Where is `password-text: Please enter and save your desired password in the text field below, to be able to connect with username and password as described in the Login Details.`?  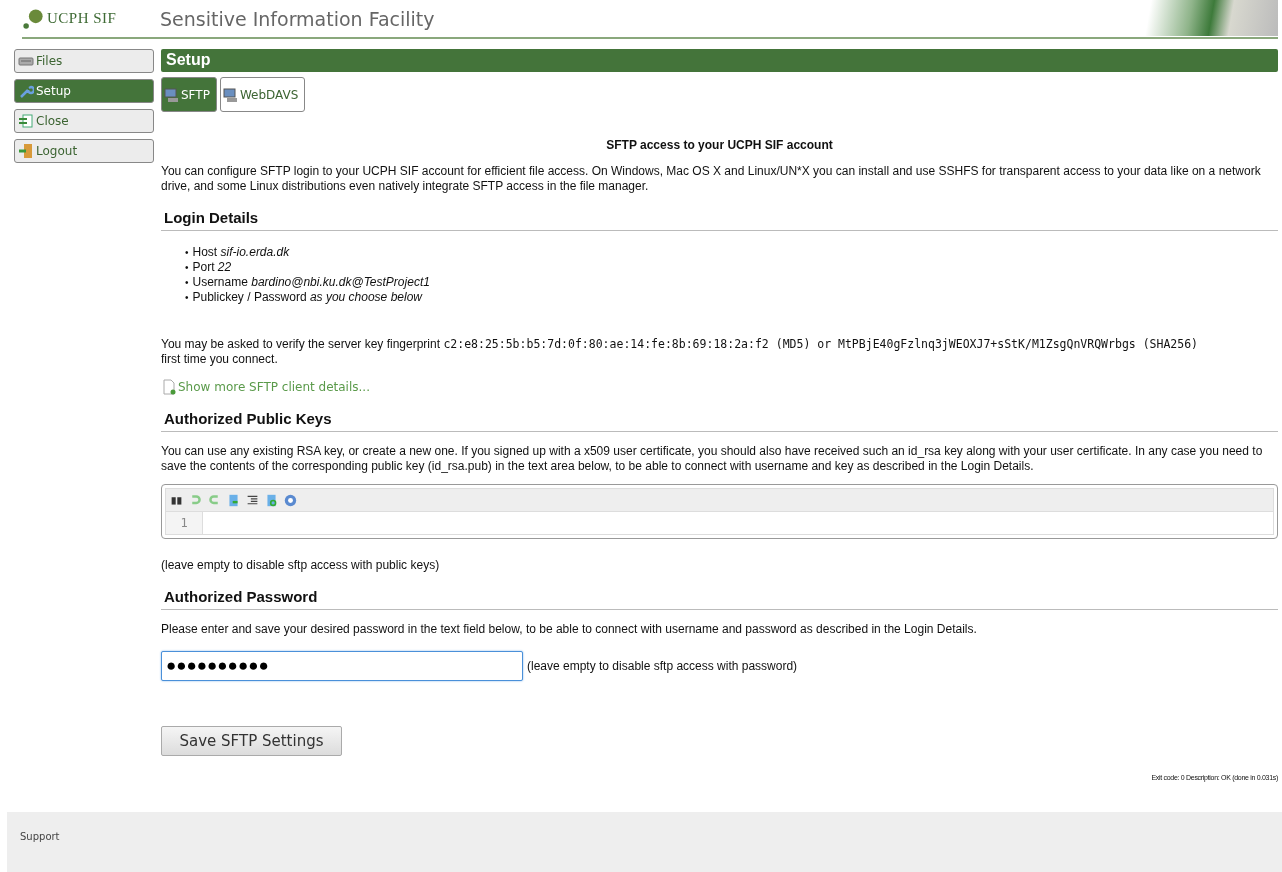 password-text: Please enter and save your desired password in the text field below, to be able to connect with username and password as described in the Login Details. is located at coordinates (569, 629).